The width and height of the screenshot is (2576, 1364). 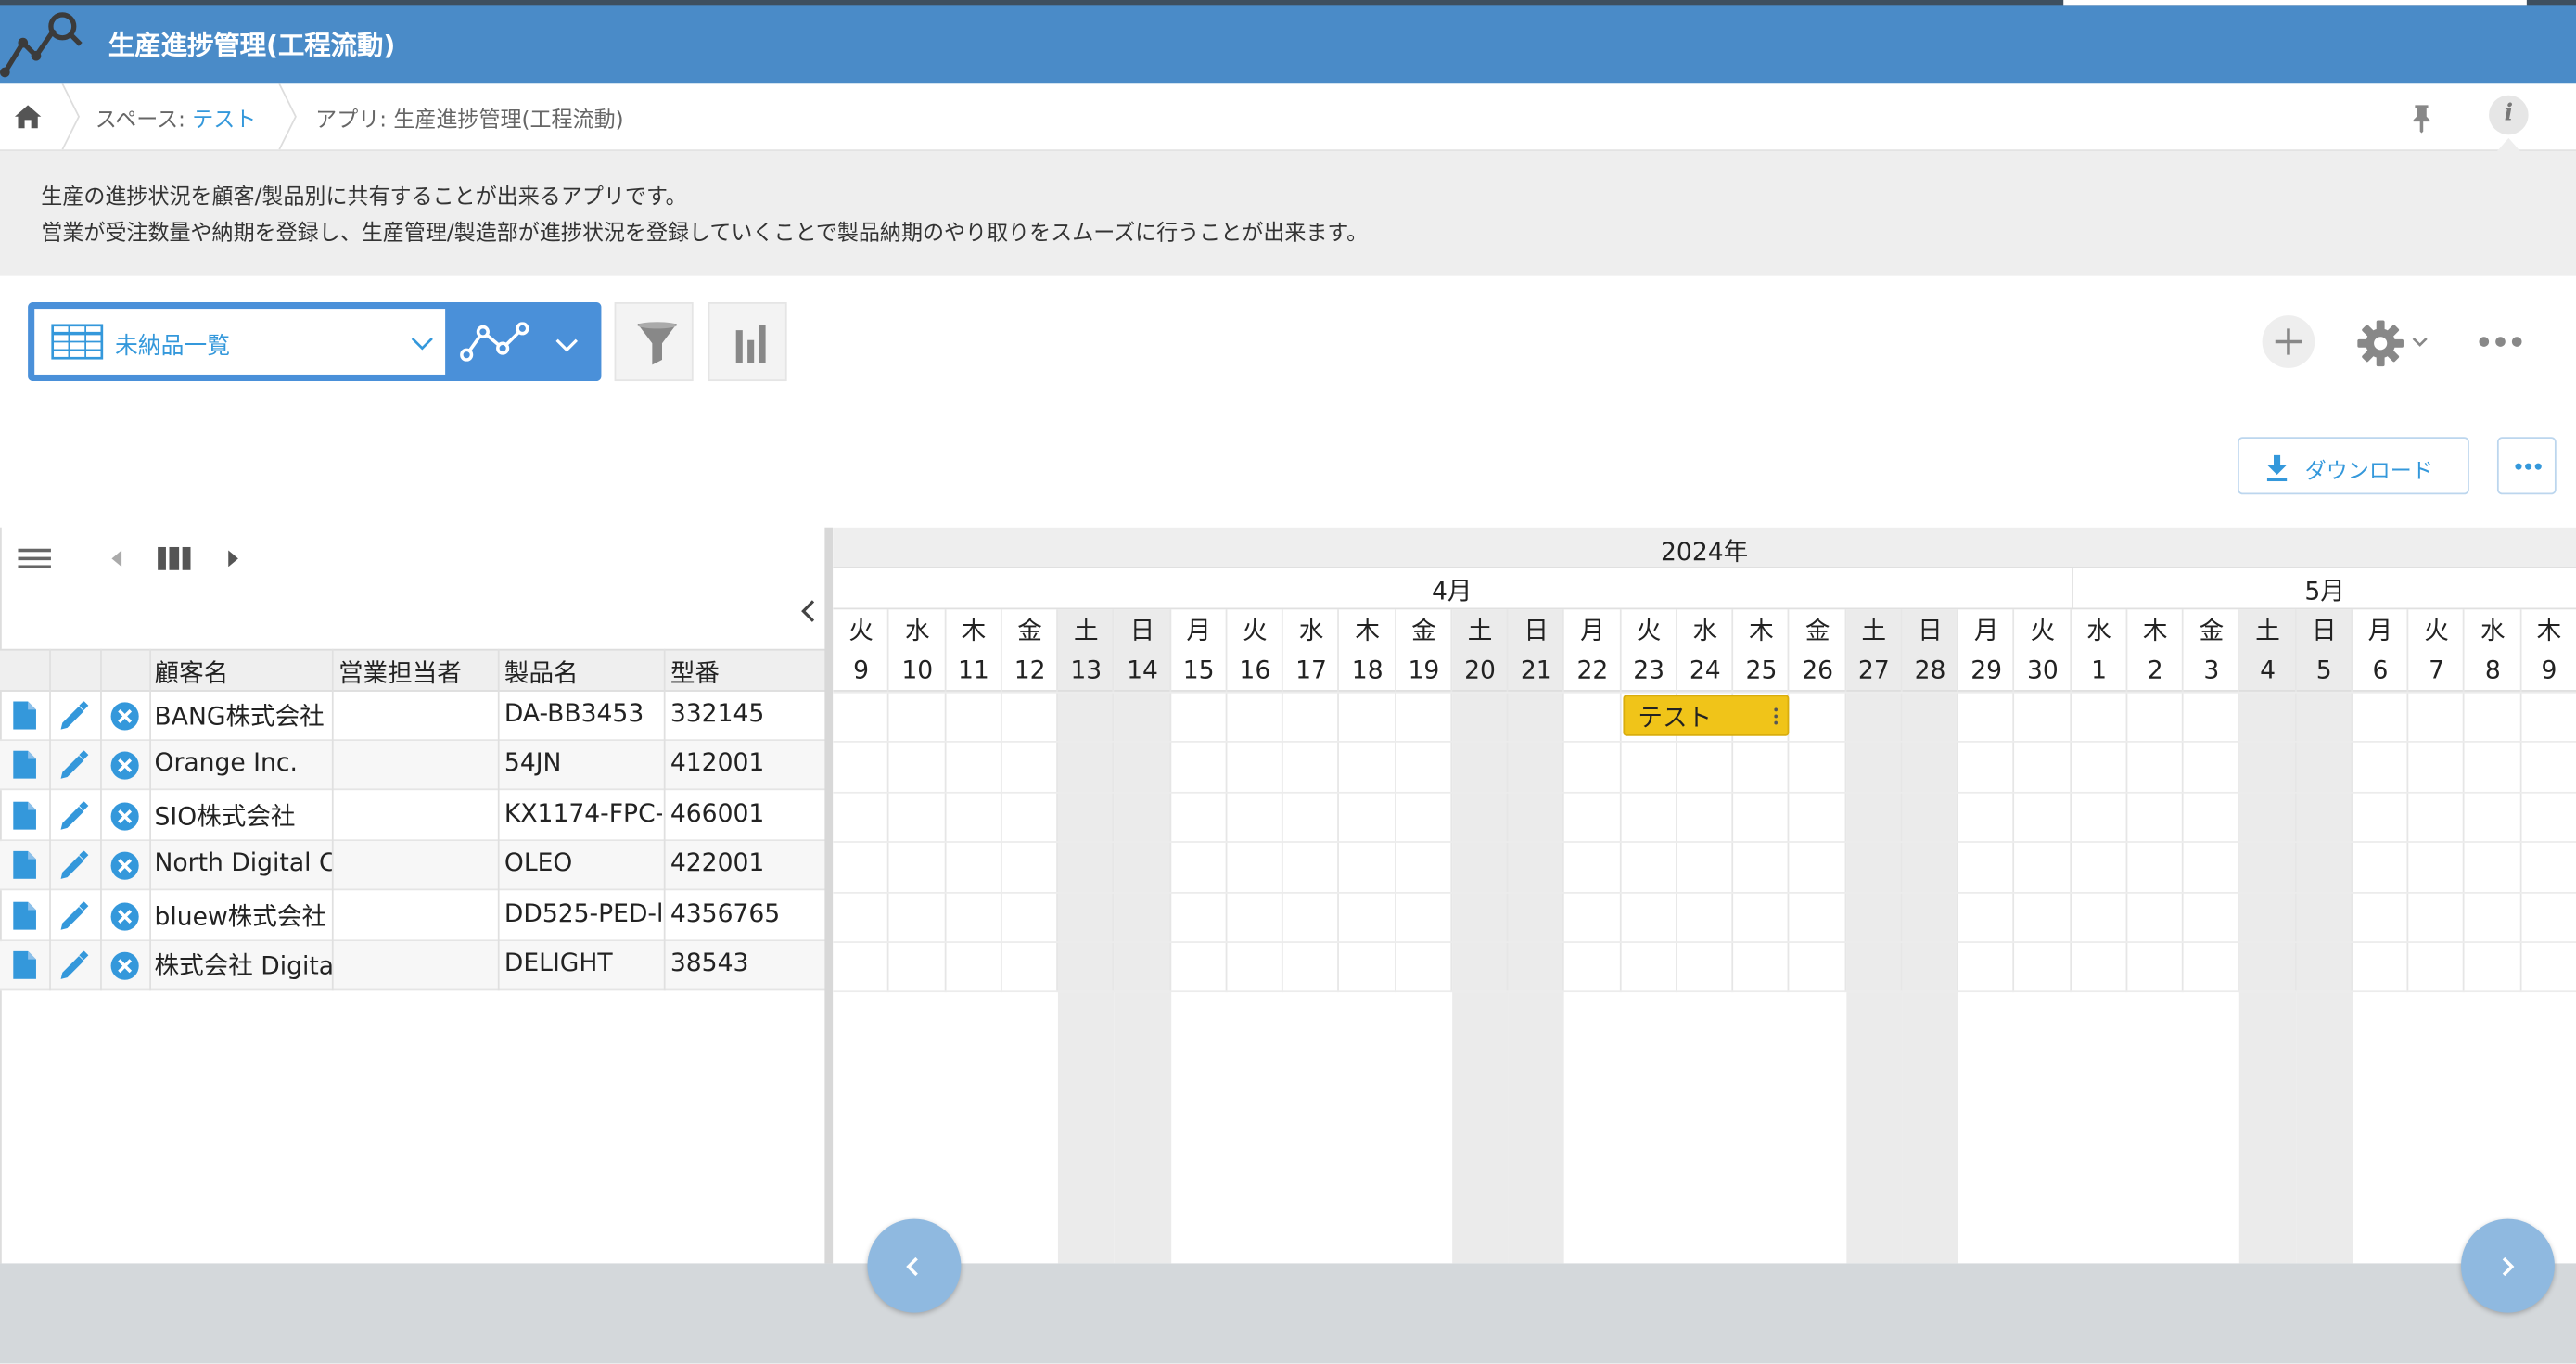 I want to click on cell-product: DA-BB3453, so click(x=574, y=712).